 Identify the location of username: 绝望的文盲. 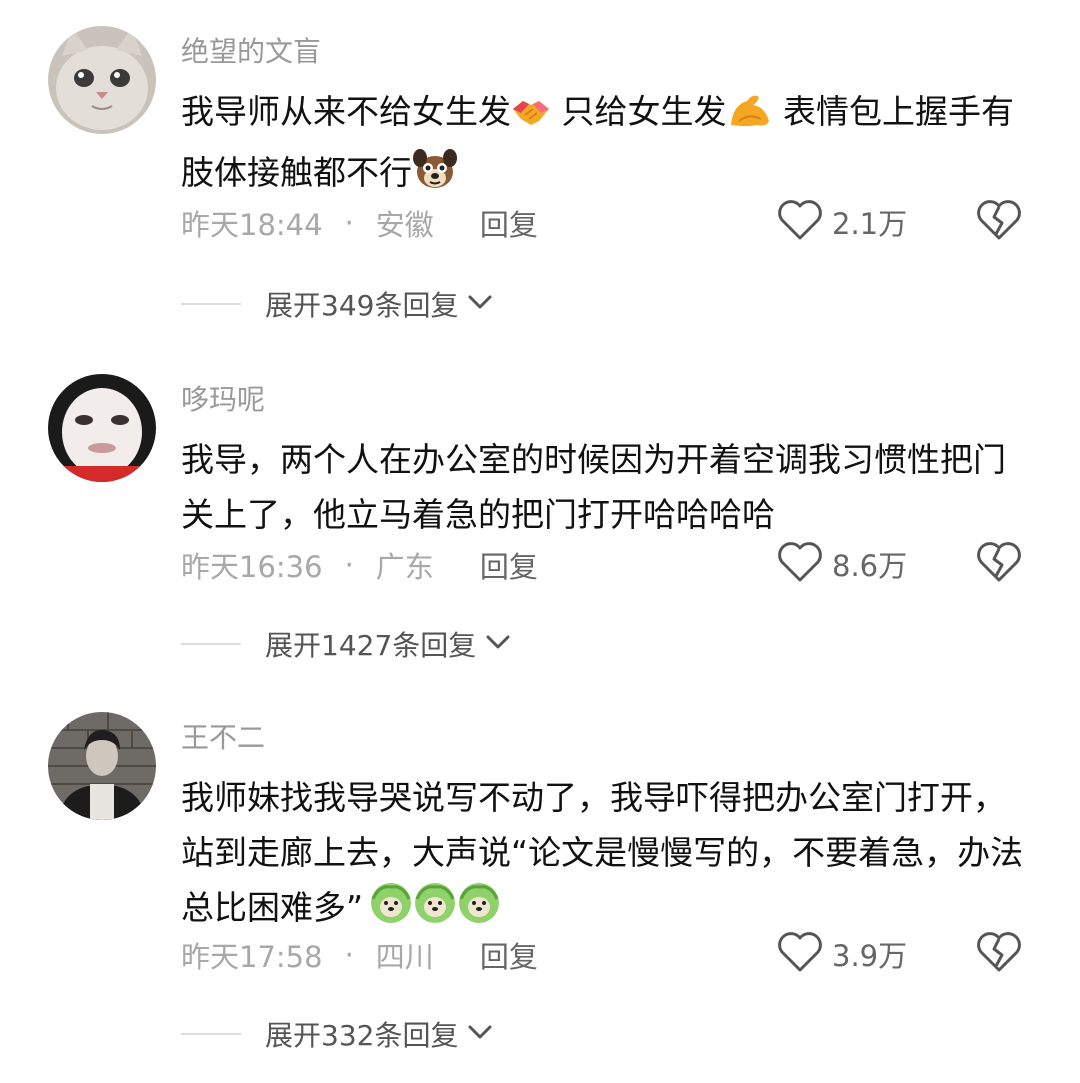
(251, 50).